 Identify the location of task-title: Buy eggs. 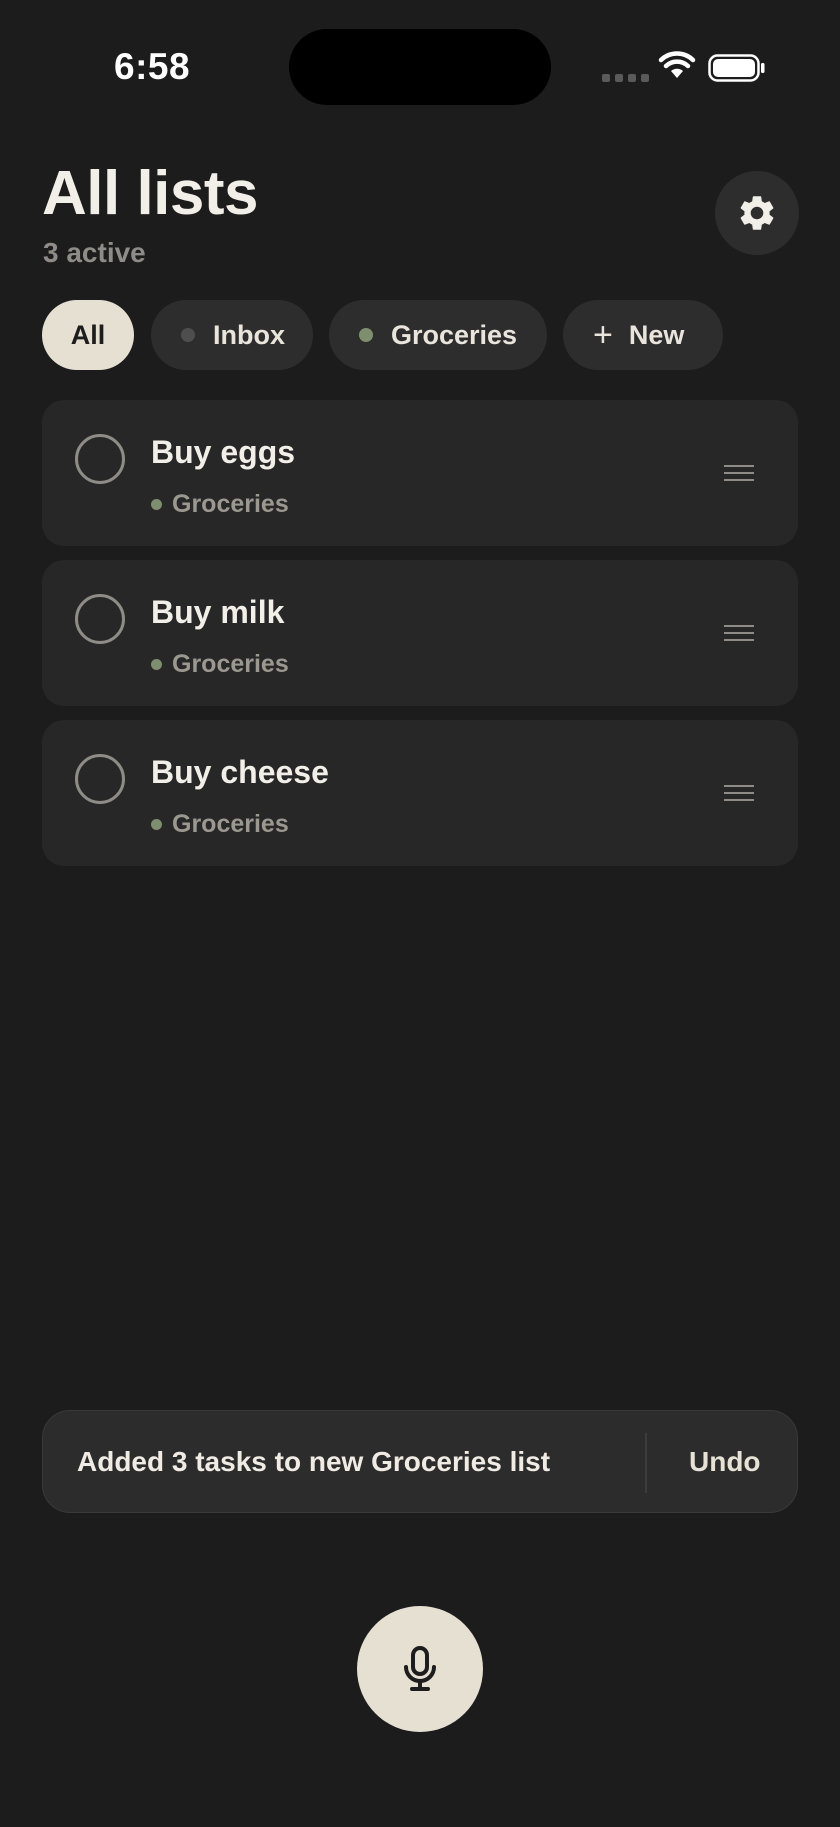
(223, 452).